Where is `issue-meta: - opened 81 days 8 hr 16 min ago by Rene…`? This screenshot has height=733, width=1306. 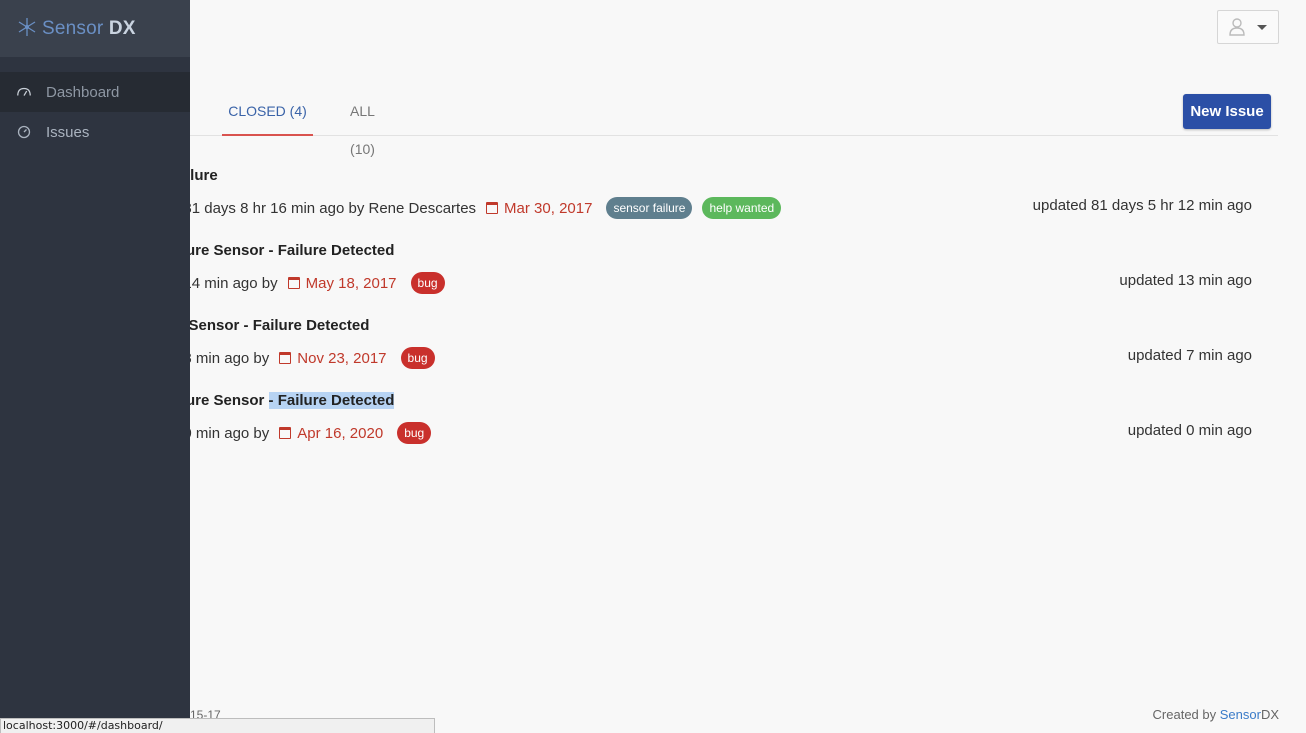 issue-meta: - opened 81 days 8 hr 16 min ago by Rene… is located at coordinates (455, 208).